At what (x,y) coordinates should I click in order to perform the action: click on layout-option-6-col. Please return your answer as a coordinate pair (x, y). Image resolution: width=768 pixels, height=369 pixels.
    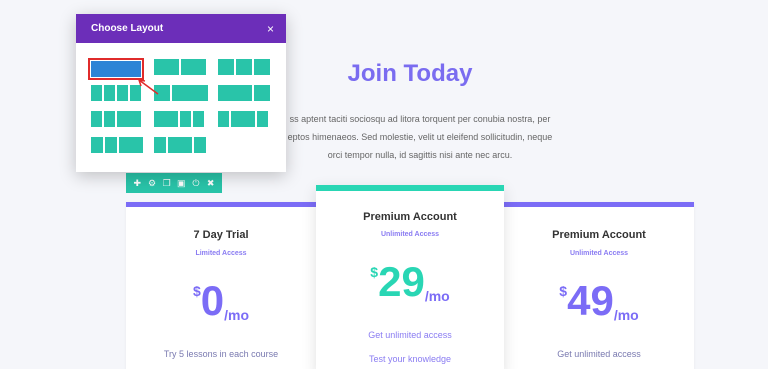
    Looking at the image, I should click on (180, 145).